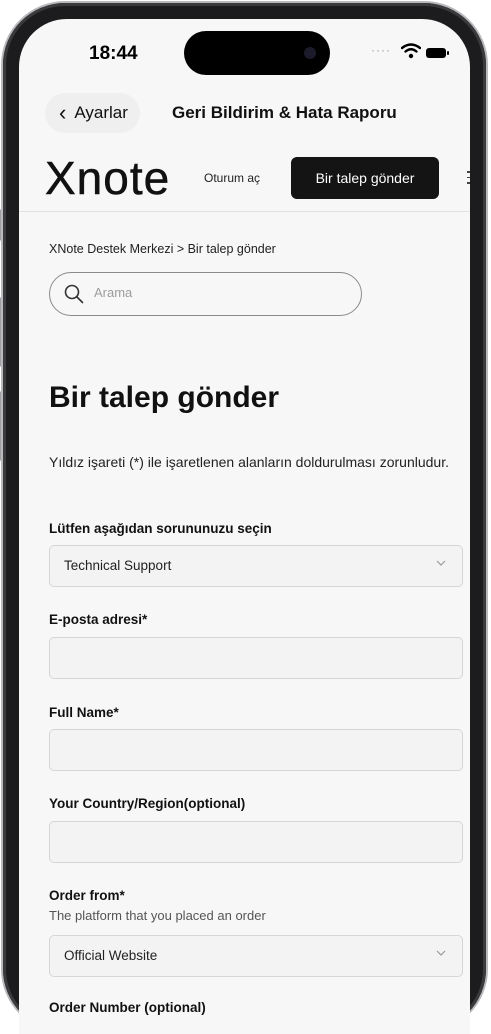 This screenshot has width=491, height=1034. I want to click on sign-in-link: Oturum aç, so click(232, 178).